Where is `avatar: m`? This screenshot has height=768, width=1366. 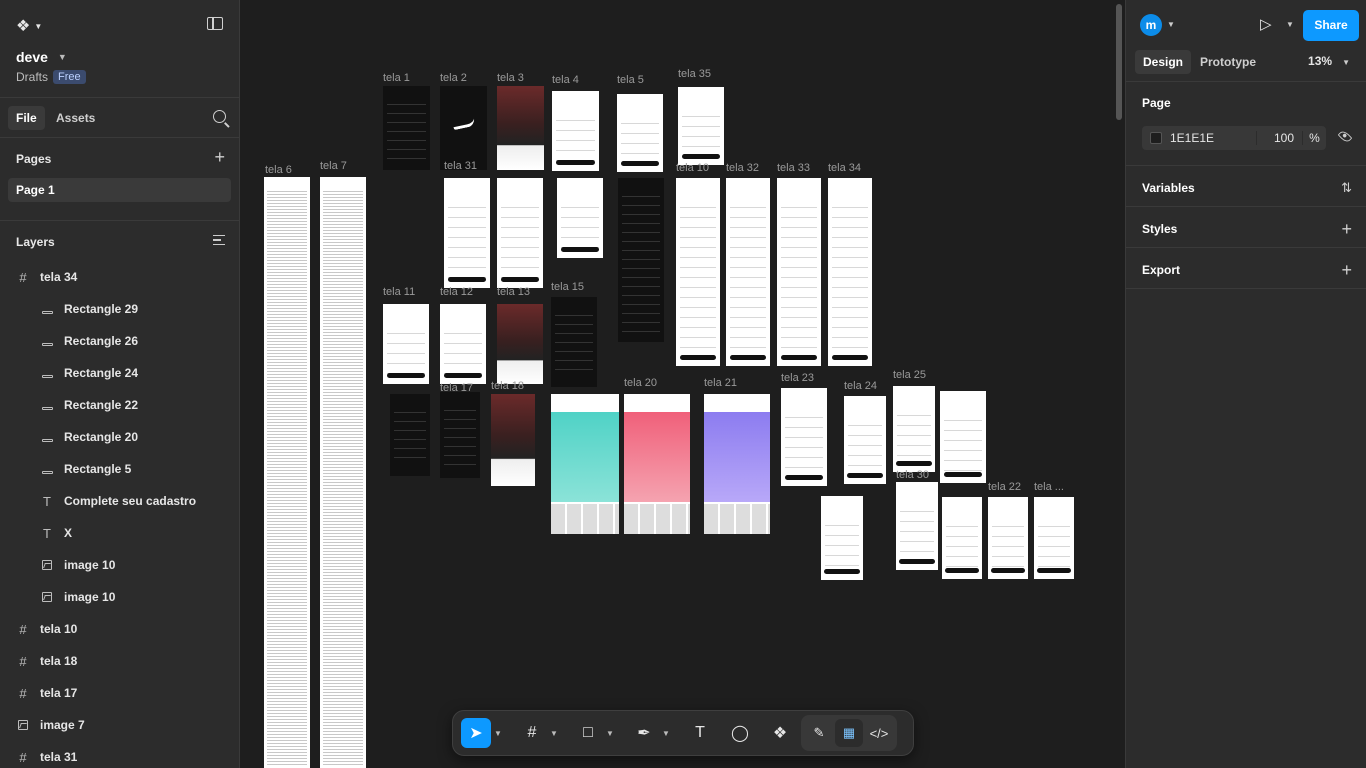
avatar: m is located at coordinates (1151, 25).